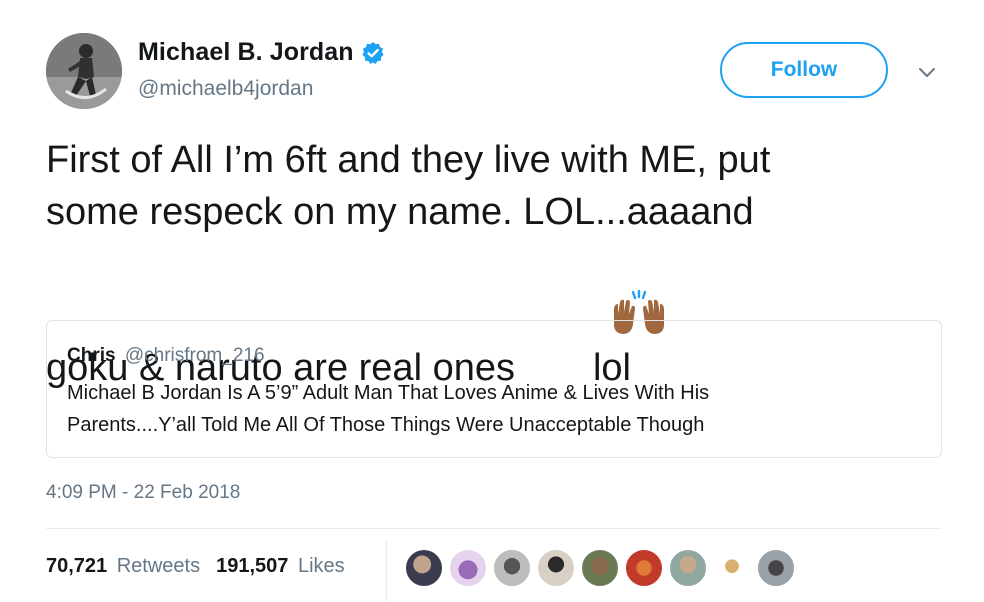  Describe the element at coordinates (386, 571) in the screenshot. I see `stats-divider` at that location.